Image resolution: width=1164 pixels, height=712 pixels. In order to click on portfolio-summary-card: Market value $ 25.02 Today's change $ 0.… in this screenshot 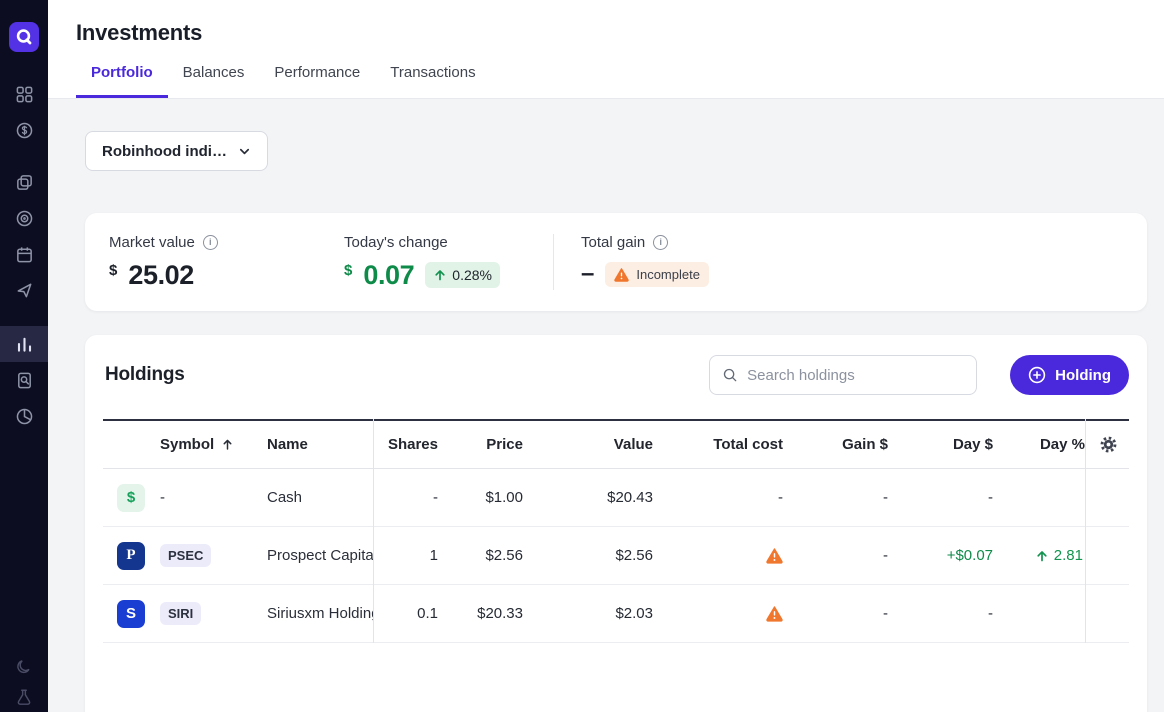, I will do `click(616, 262)`.